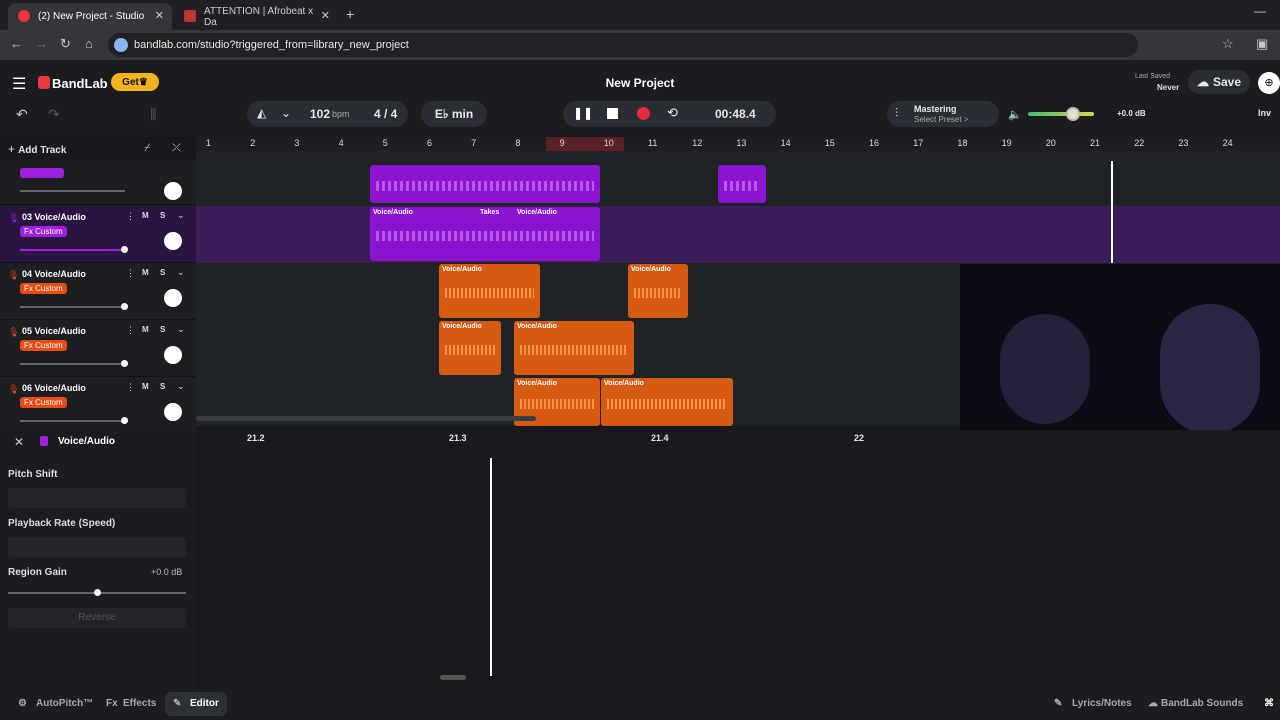 The image size is (1280, 720). What do you see at coordinates (97, 592) in the screenshot?
I see `region-gain-handle` at bounding box center [97, 592].